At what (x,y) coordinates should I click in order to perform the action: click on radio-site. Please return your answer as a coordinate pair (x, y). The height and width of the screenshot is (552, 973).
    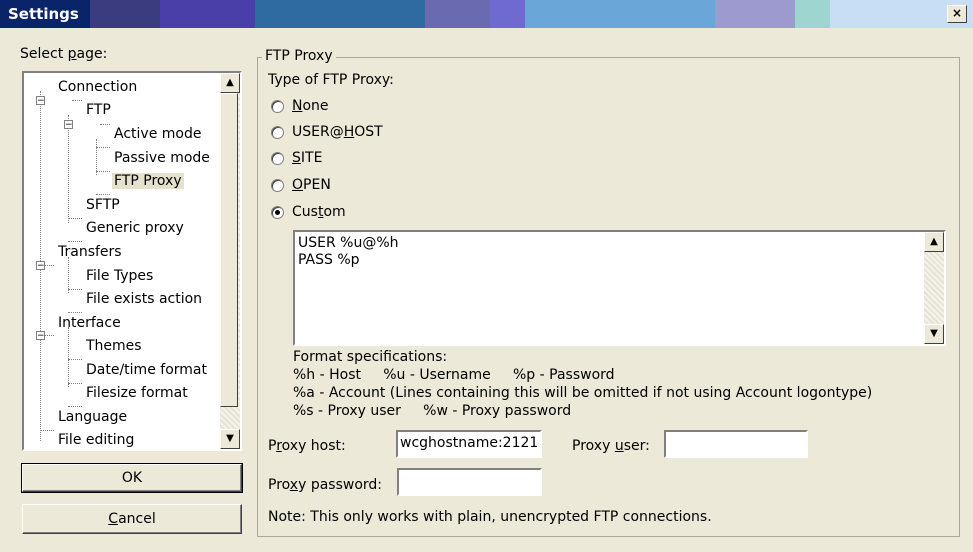
    Looking at the image, I should click on (277, 158).